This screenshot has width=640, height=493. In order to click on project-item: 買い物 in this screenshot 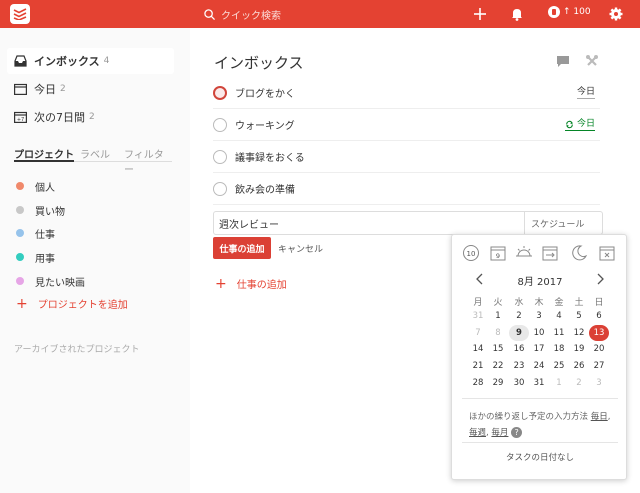, I will do `click(40, 210)`.